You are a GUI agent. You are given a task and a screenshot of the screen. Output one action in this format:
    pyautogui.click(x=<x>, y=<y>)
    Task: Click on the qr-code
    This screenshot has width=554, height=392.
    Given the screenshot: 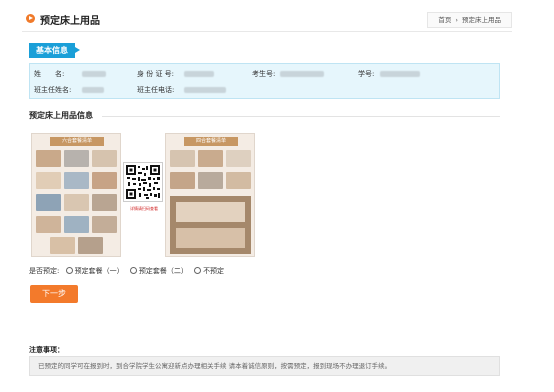 What is the action you would take?
    pyautogui.click(x=143, y=182)
    